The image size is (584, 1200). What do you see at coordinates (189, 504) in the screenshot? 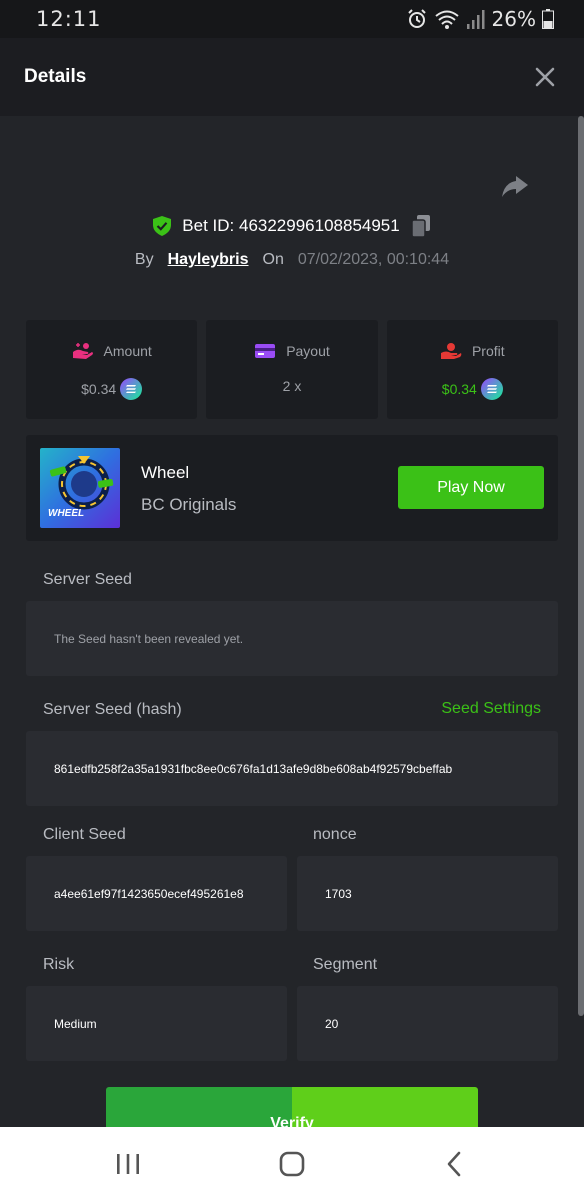
I see `game-provider: BC Originals` at bounding box center [189, 504].